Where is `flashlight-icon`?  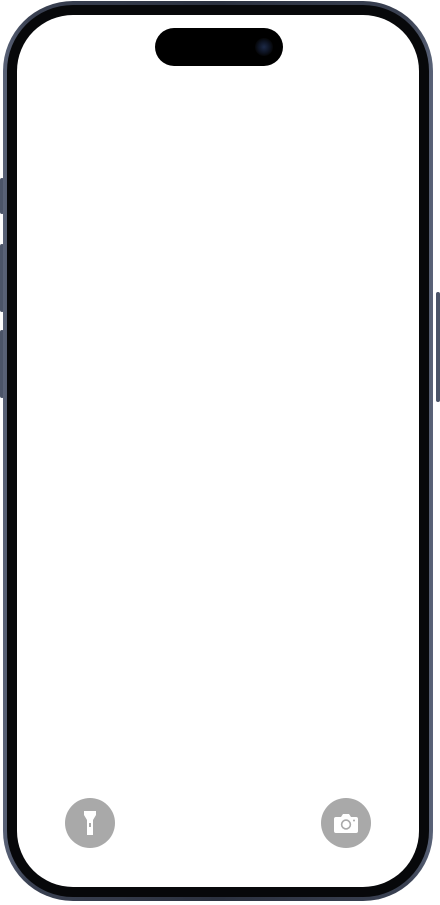
flashlight-icon is located at coordinates (90, 823).